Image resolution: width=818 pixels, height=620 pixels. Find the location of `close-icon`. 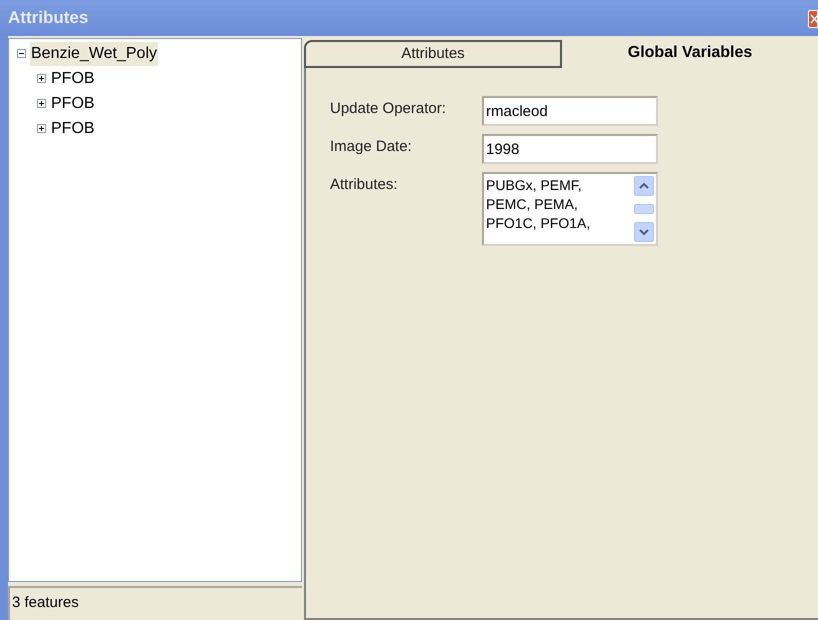

close-icon is located at coordinates (813, 19).